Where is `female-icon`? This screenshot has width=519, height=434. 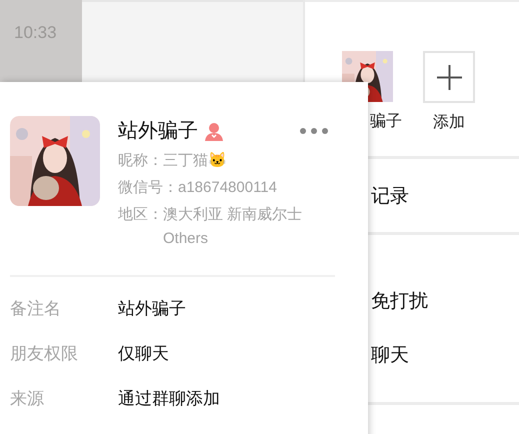
female-icon is located at coordinates (214, 131).